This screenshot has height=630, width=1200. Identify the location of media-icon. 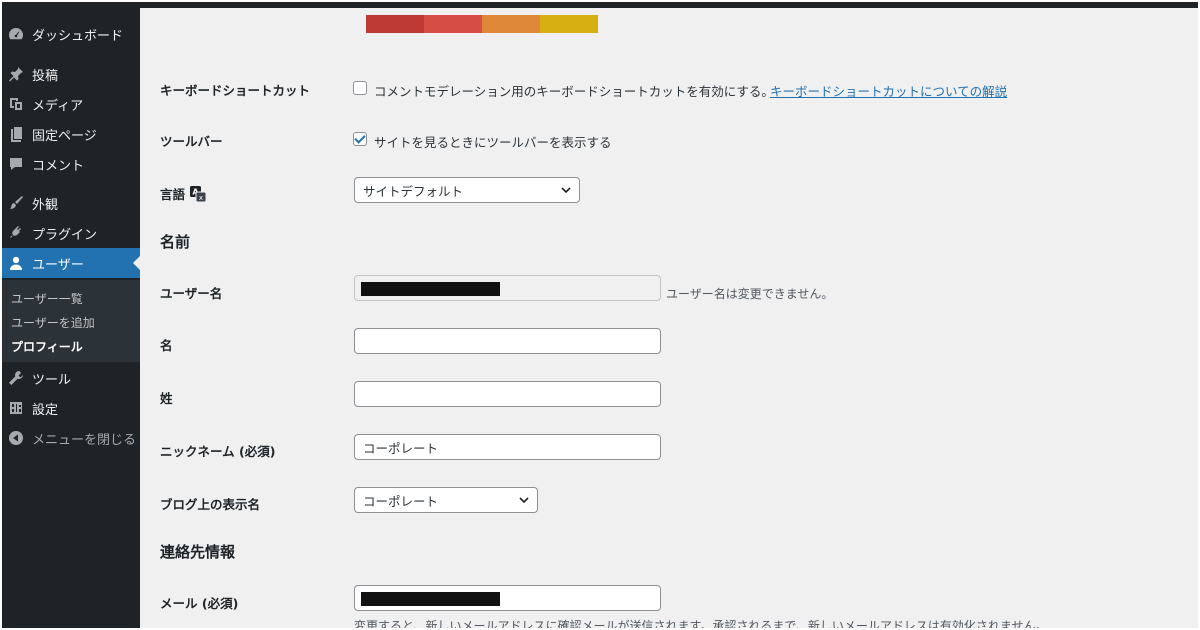
(16, 104).